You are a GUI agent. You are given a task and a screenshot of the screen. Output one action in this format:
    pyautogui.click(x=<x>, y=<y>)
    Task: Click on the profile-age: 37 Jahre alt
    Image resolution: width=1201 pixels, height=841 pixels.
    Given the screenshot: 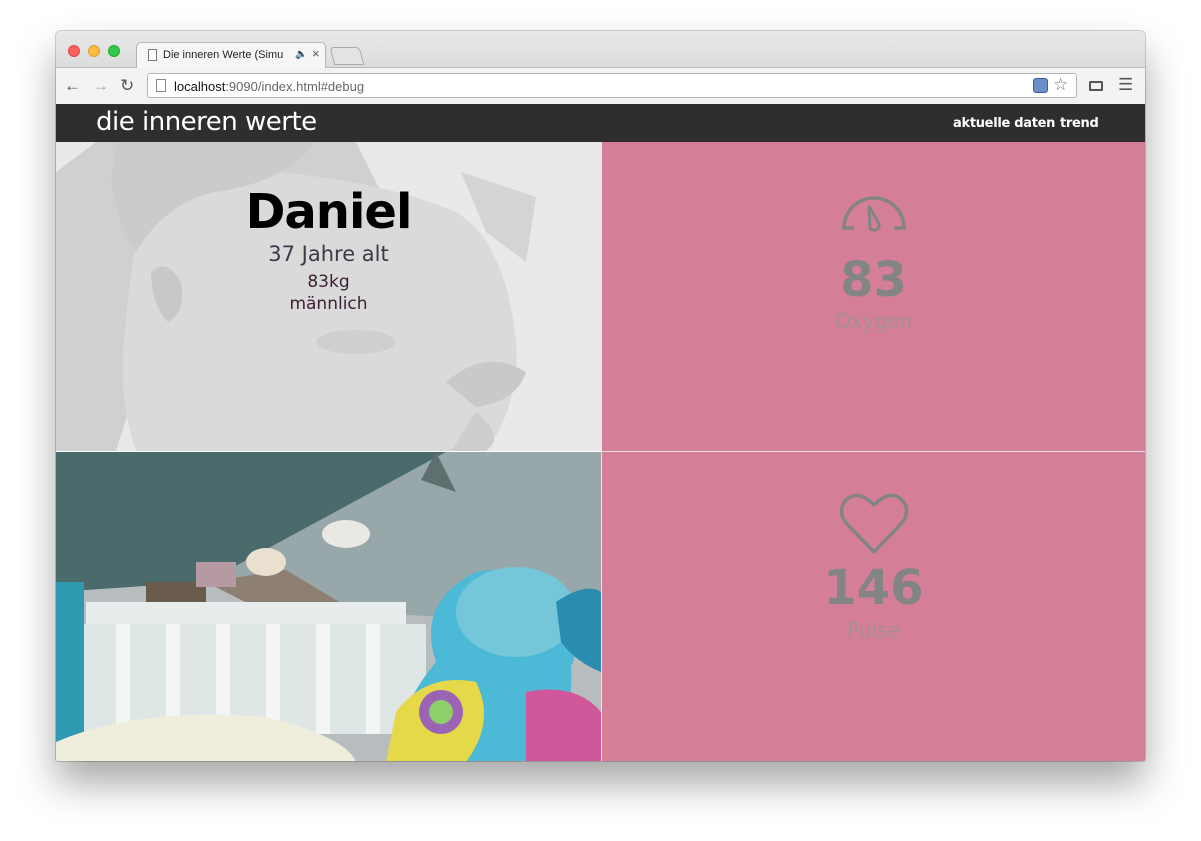 What is the action you would take?
    pyautogui.click(x=328, y=254)
    